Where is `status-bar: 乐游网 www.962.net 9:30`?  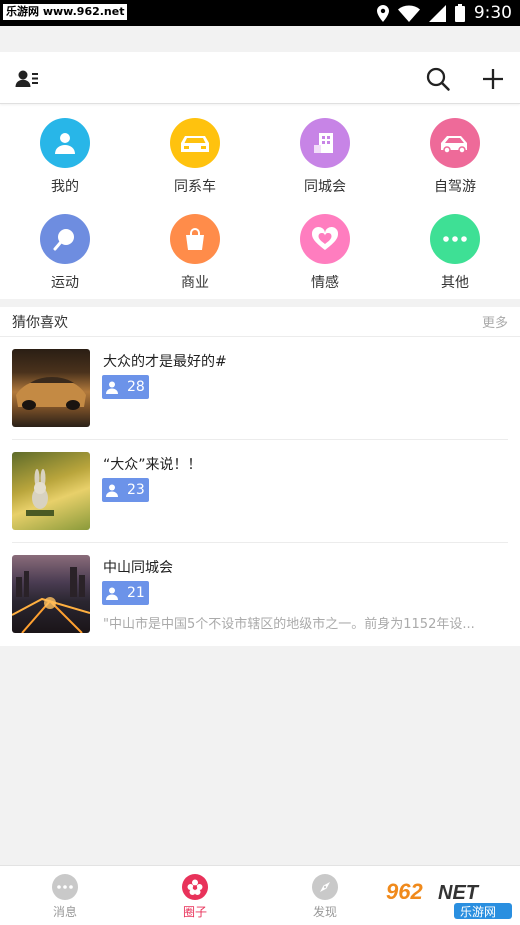 status-bar: 乐游网 www.962.net 9:30 is located at coordinates (260, 13).